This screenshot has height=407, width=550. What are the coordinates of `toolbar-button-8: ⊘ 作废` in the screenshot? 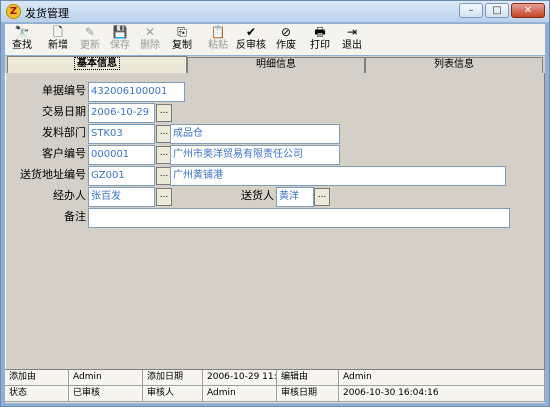 It's located at (286, 39).